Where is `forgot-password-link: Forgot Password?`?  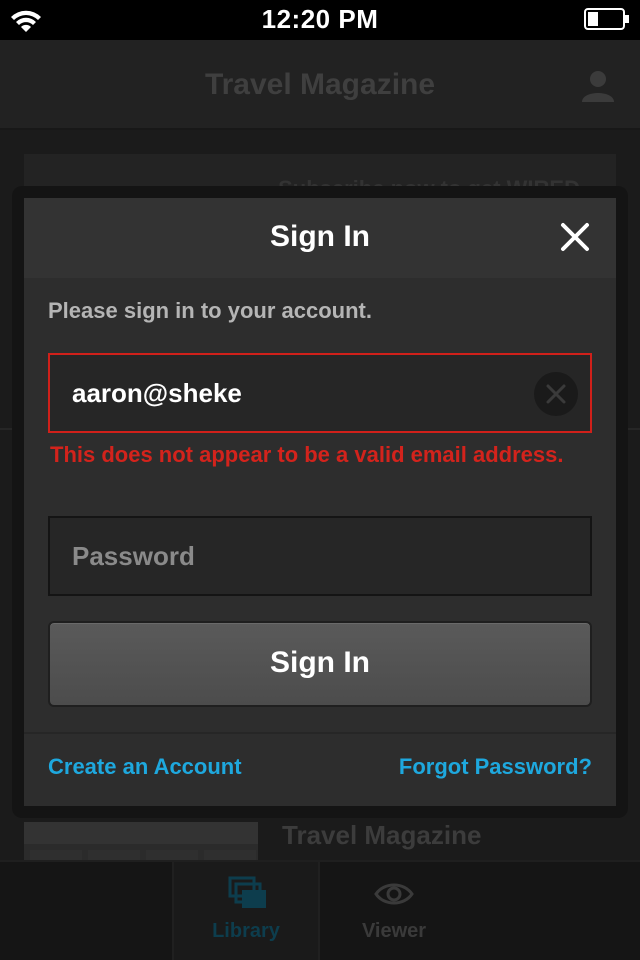 forgot-password-link: Forgot Password? is located at coordinates (495, 767).